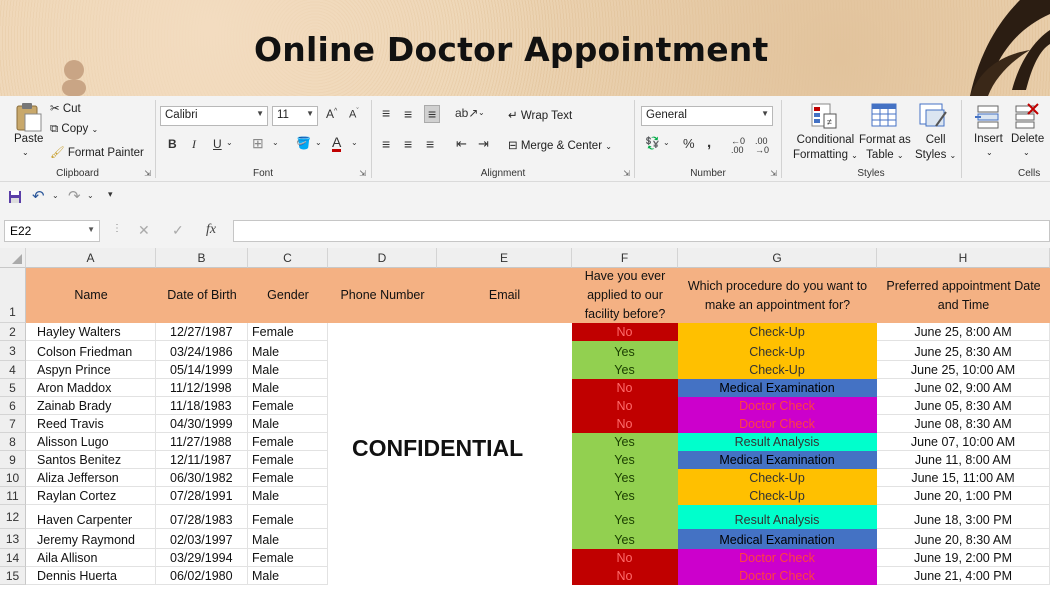  What do you see at coordinates (1026, 116) in the screenshot?
I see `delete-cells-icon` at bounding box center [1026, 116].